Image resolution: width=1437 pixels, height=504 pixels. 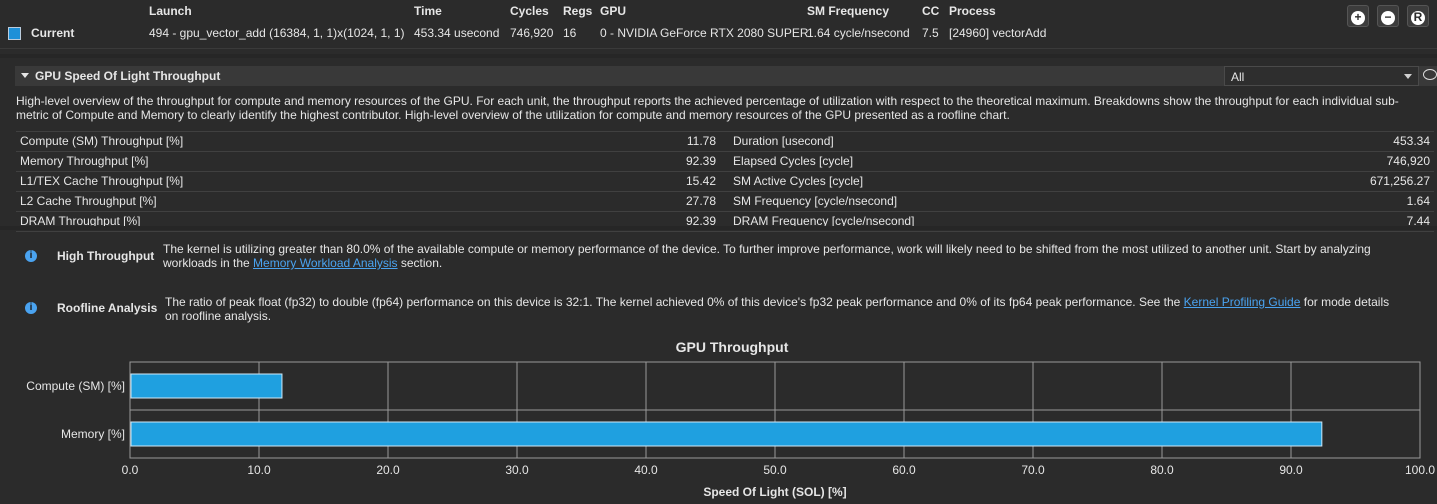 I want to click on sm-frequency-value: 1.64 cycle/nsecond, so click(x=858, y=33).